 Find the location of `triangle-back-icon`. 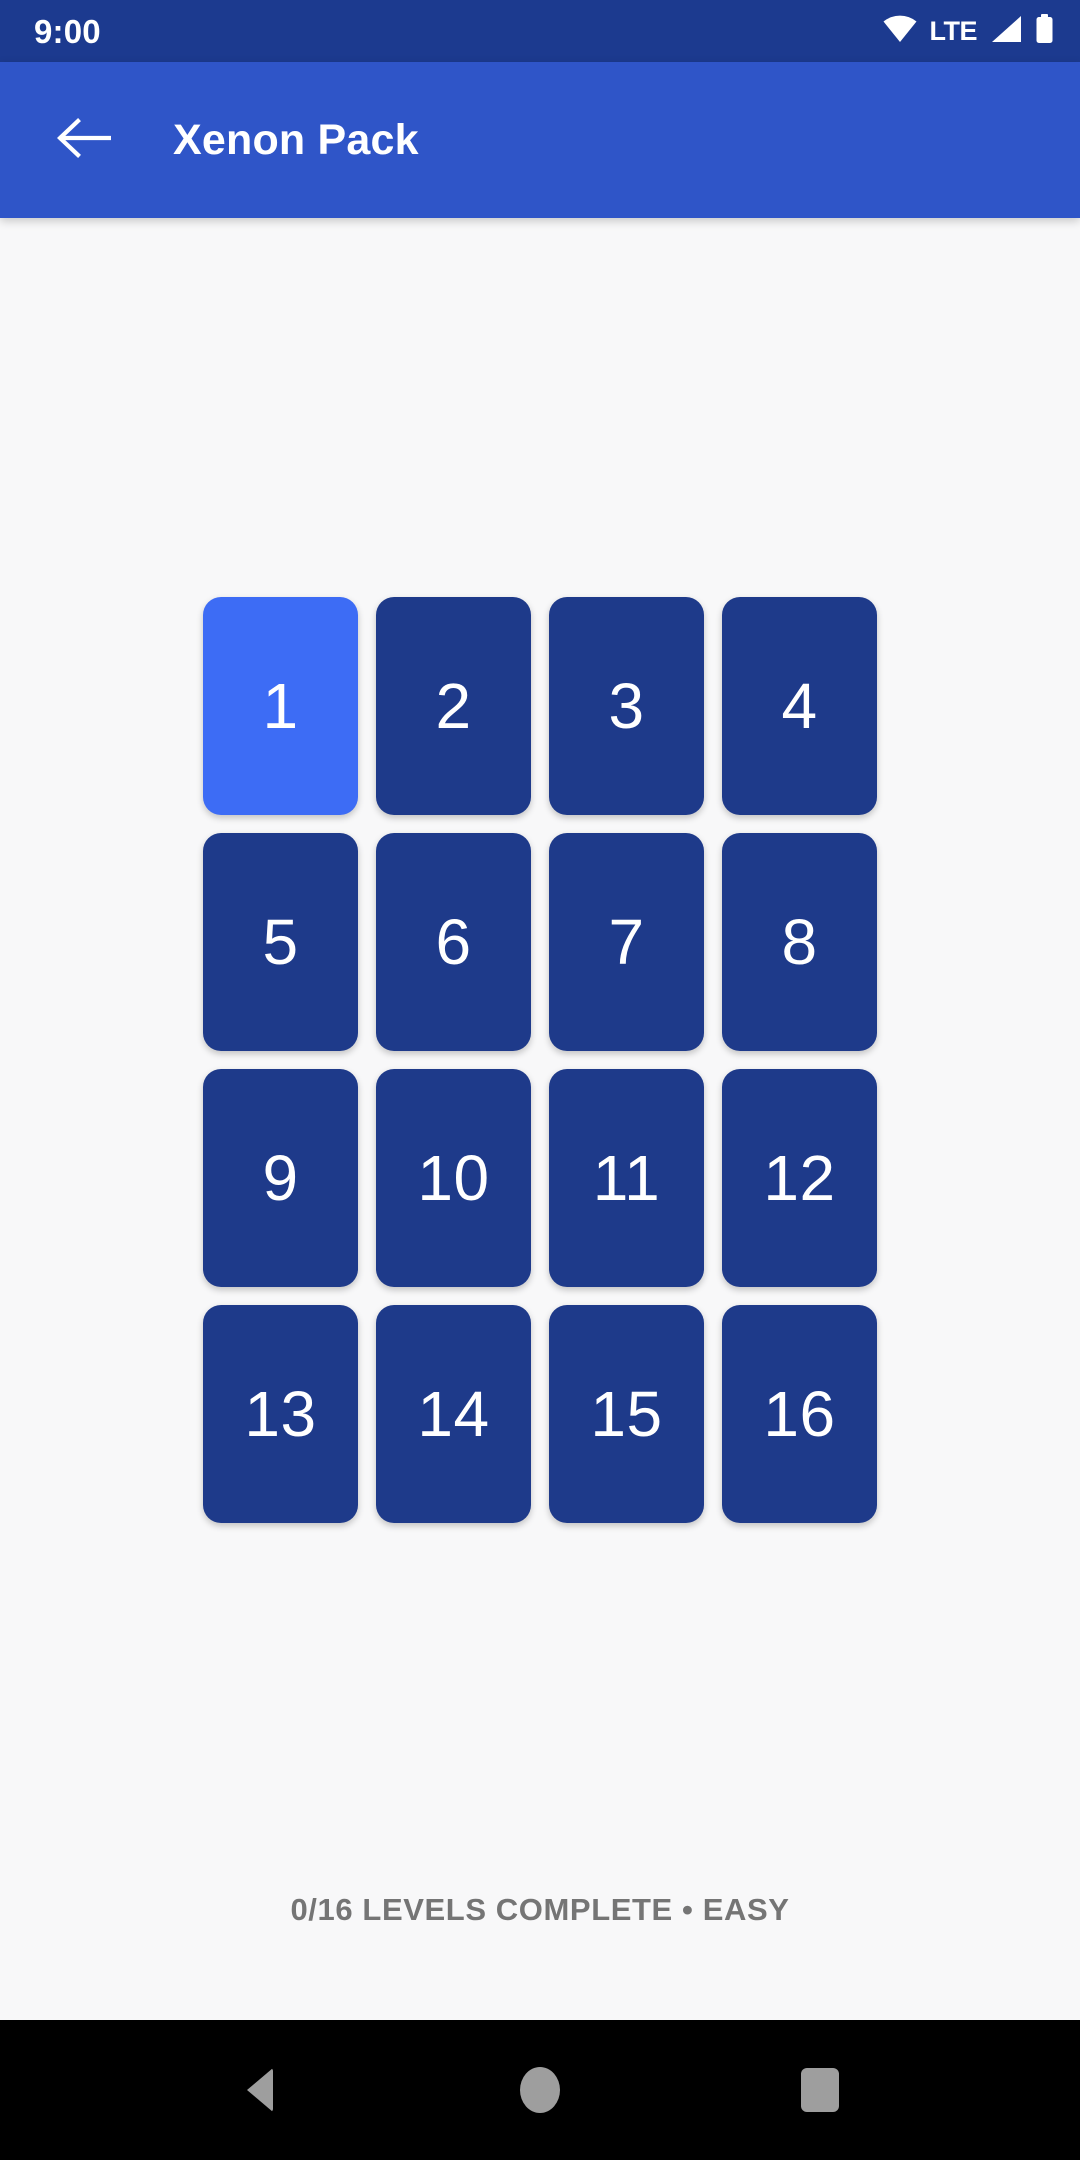

triangle-back-icon is located at coordinates (260, 2090).